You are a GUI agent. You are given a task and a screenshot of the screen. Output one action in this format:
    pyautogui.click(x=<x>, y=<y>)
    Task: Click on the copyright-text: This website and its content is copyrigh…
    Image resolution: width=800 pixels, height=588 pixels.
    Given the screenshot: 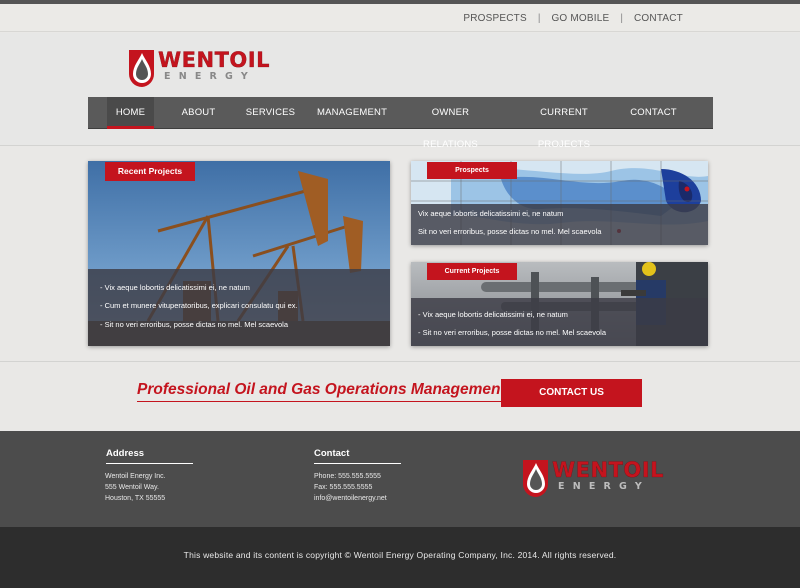 What is the action you would take?
    pyautogui.click(x=400, y=557)
    